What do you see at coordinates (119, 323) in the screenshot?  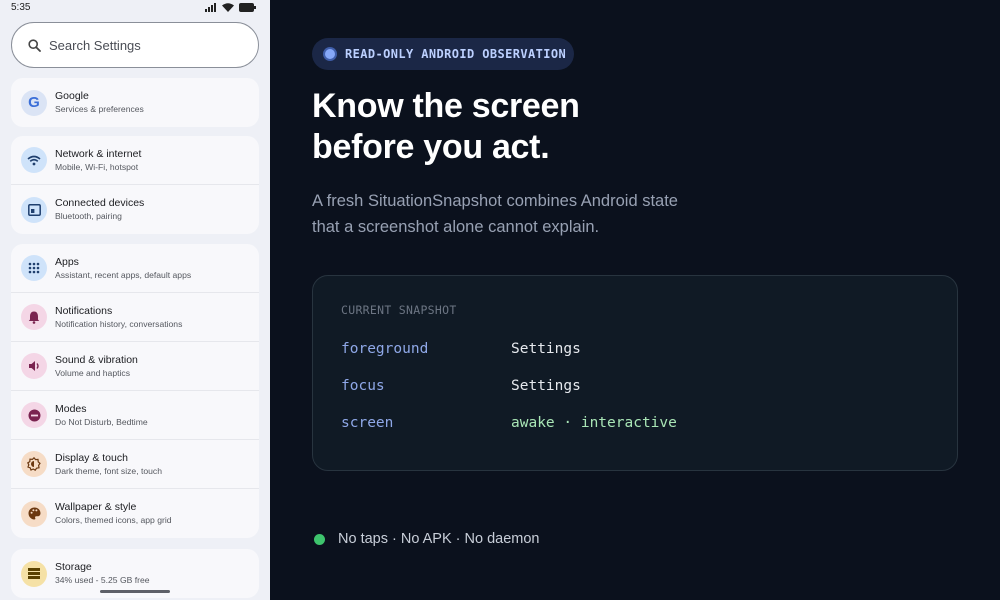 I see `settings-item-subtitle: Notification history, conversations` at bounding box center [119, 323].